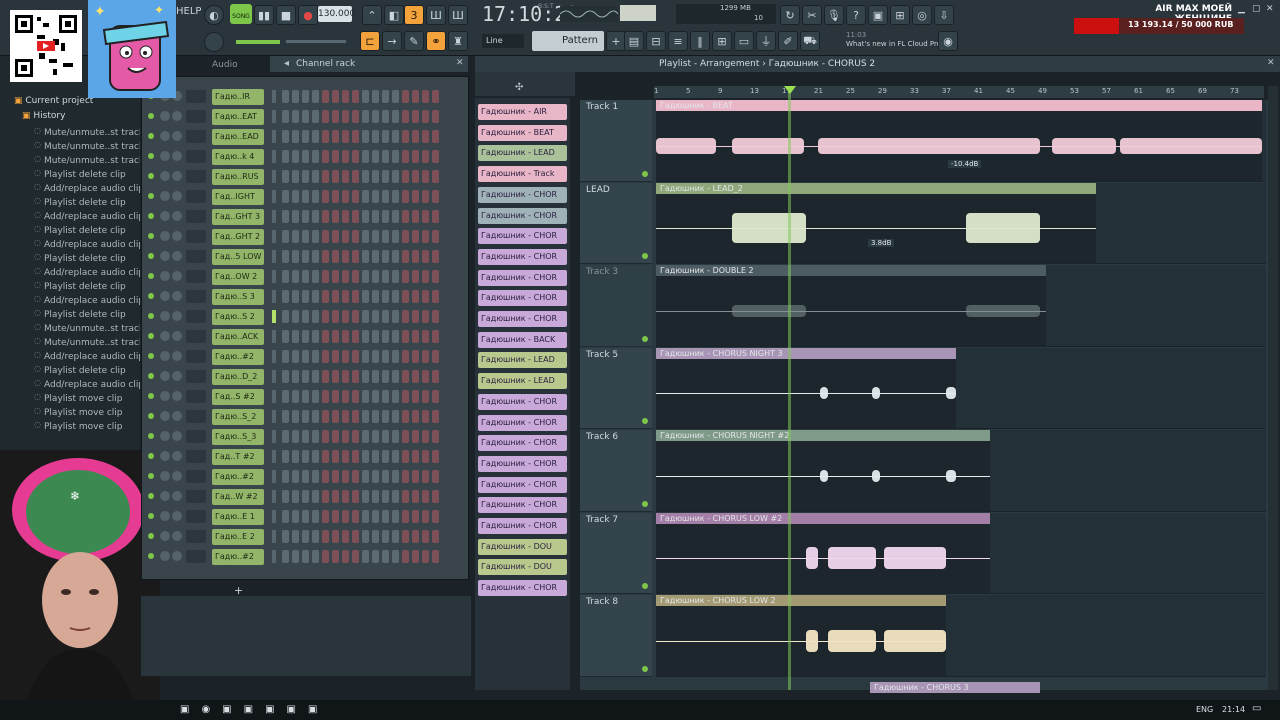 The height and width of the screenshot is (720, 1280). I want to click on track-header: Track 1, so click(616, 141).